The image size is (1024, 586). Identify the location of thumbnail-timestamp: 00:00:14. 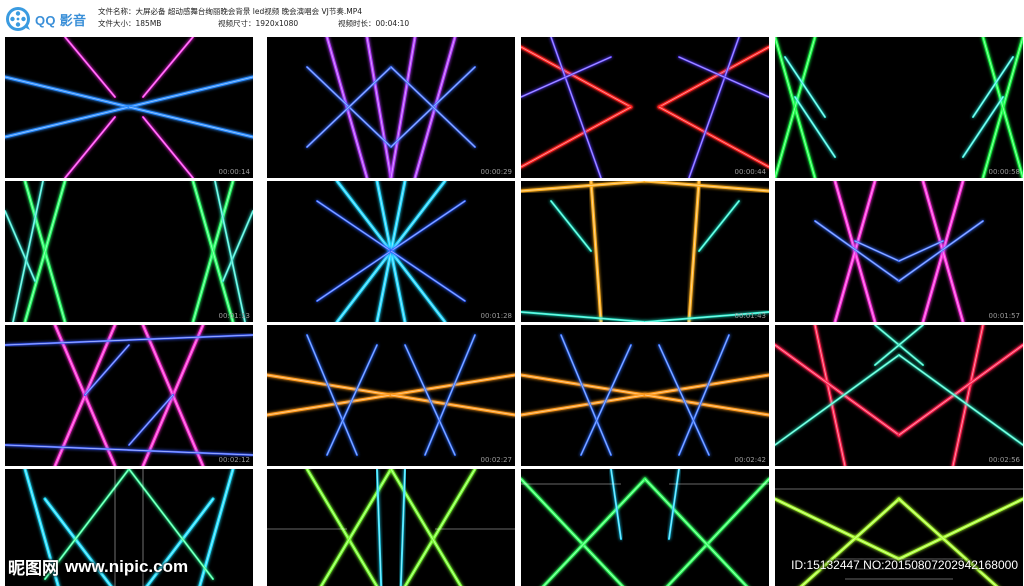
(234, 172).